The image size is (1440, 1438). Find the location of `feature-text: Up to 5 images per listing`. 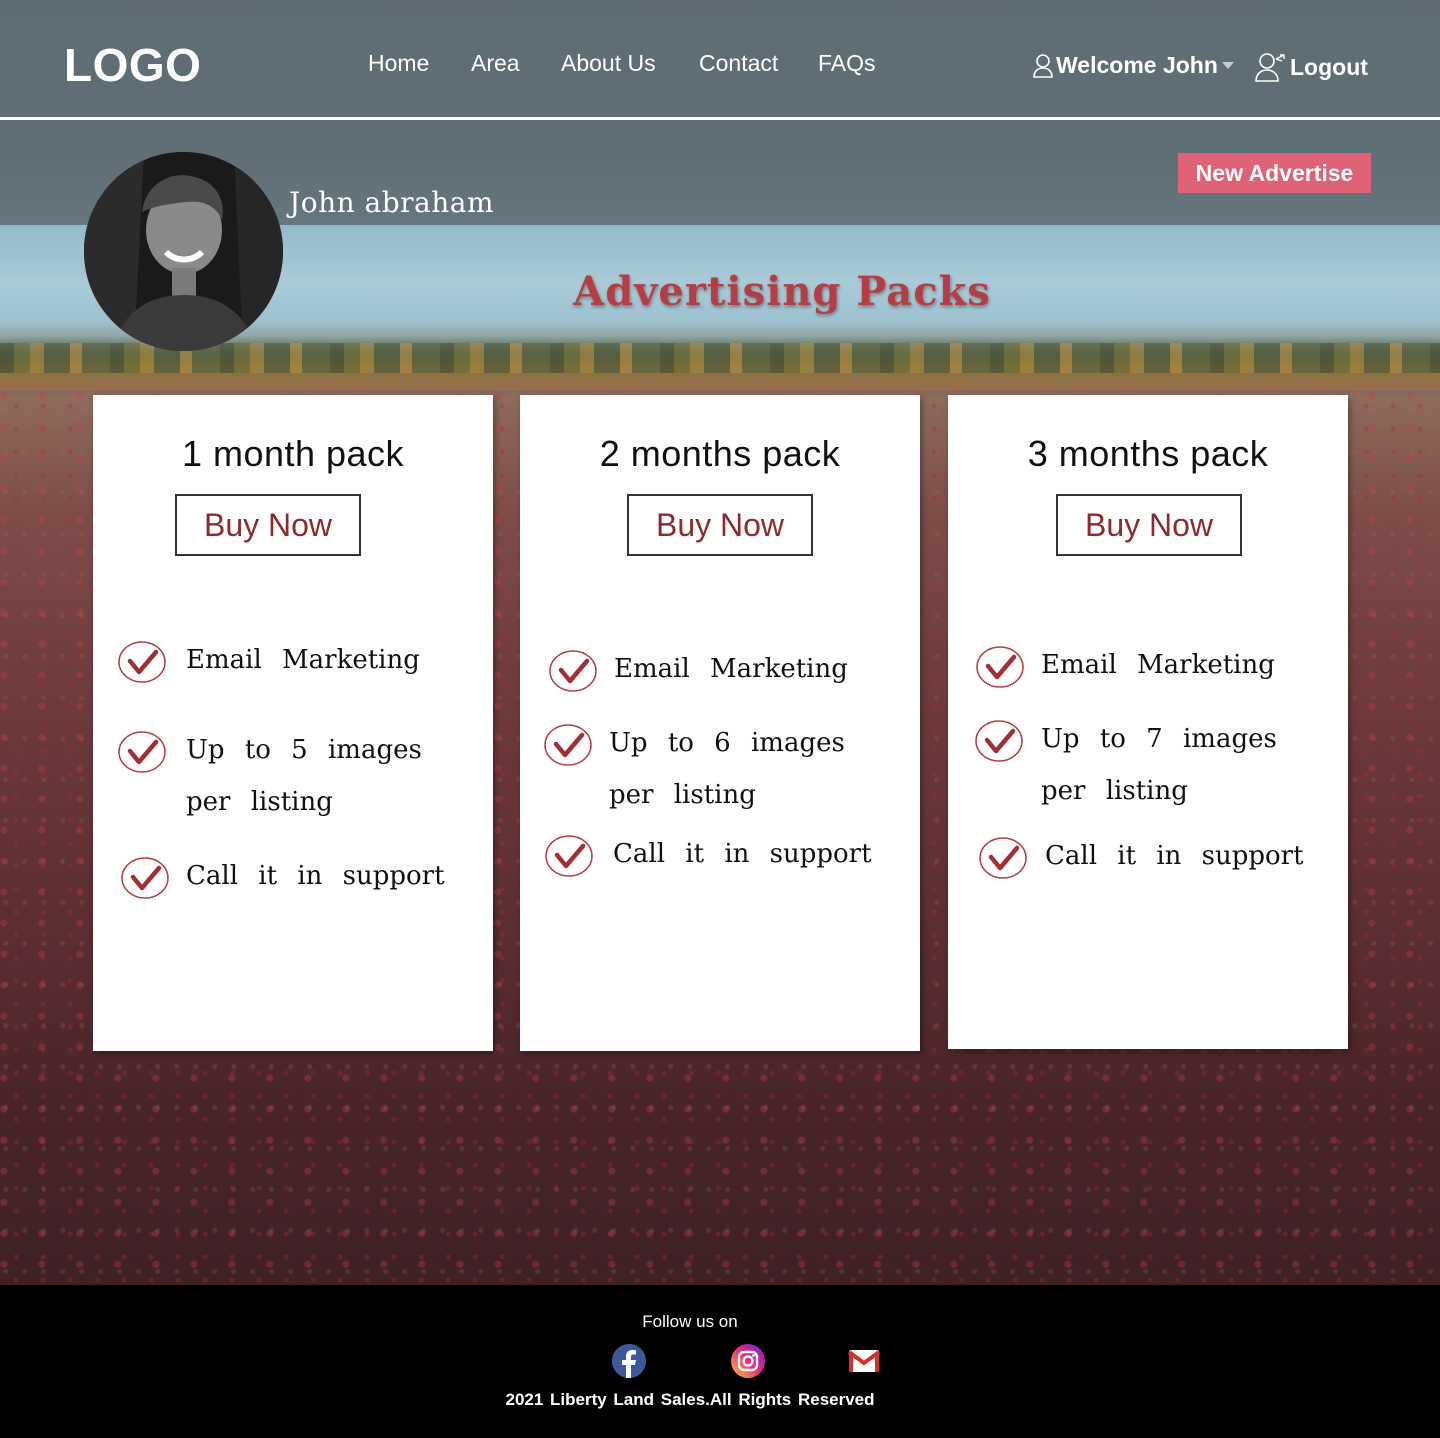

feature-text: Up to 5 images per listing is located at coordinates (304, 776).